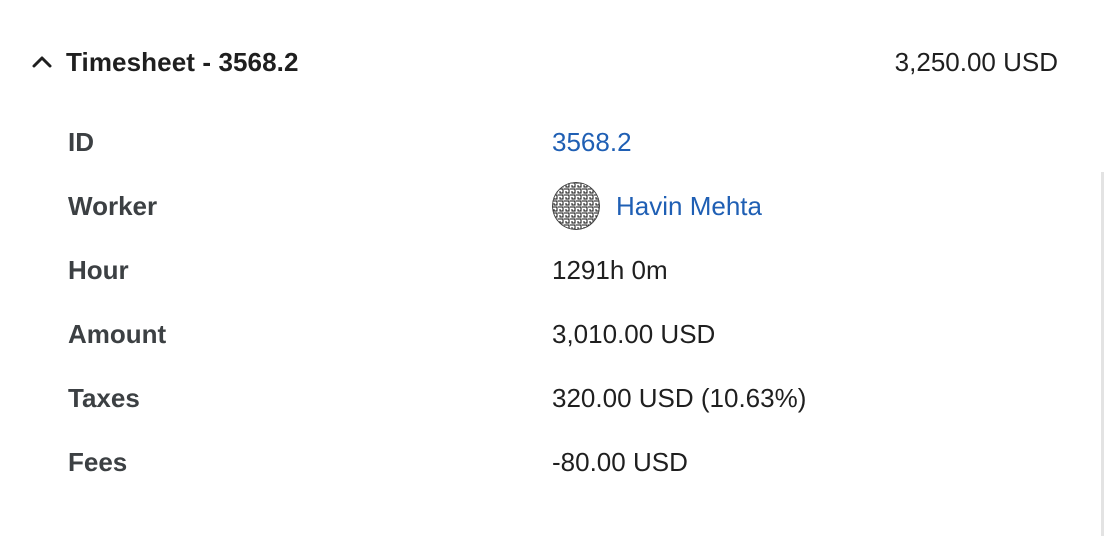 Image resolution: width=1104 pixels, height=536 pixels. Describe the element at coordinates (543, 62) in the screenshot. I see `timesheet-section-header: Timesheet - 3568.2 3,250.00 USD` at that location.